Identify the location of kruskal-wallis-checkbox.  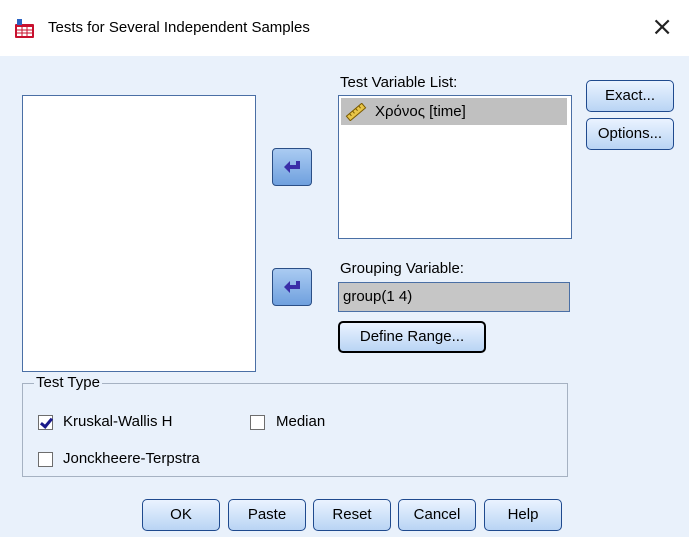
(45, 422).